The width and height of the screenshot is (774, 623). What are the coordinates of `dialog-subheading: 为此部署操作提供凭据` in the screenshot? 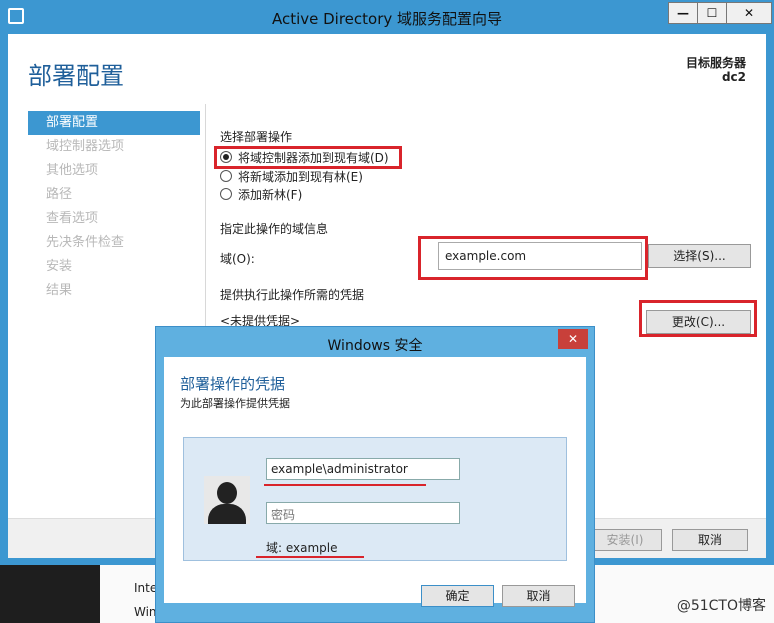 It's located at (235, 403).